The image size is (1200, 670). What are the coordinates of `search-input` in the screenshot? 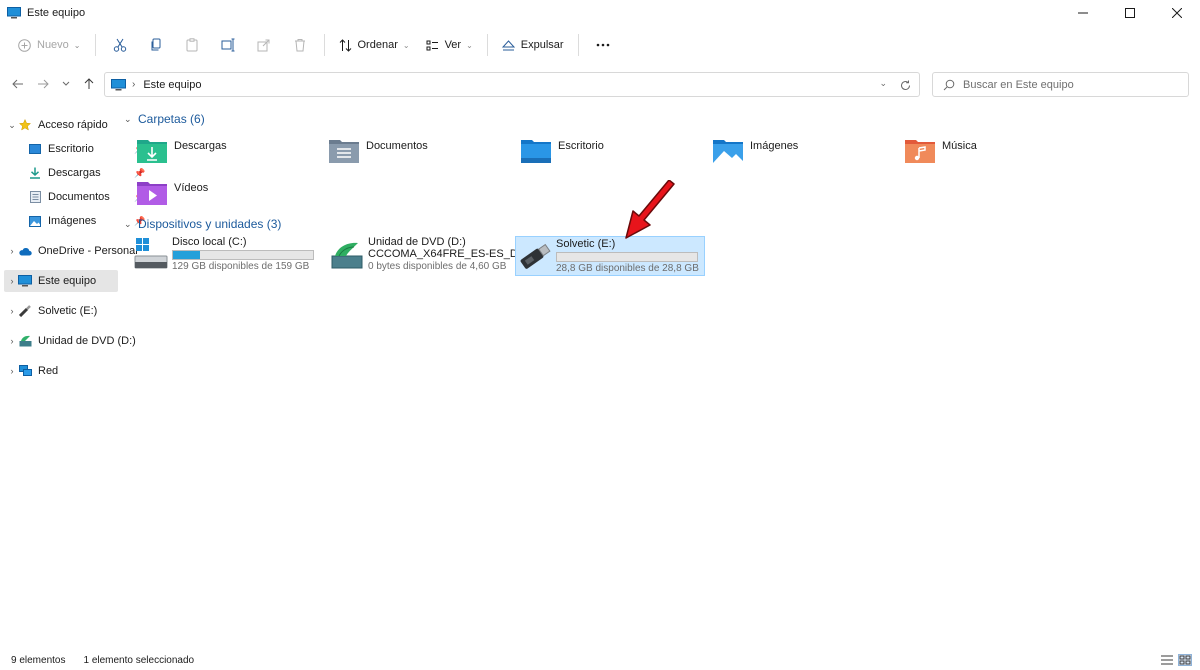 It's located at (1073, 84).